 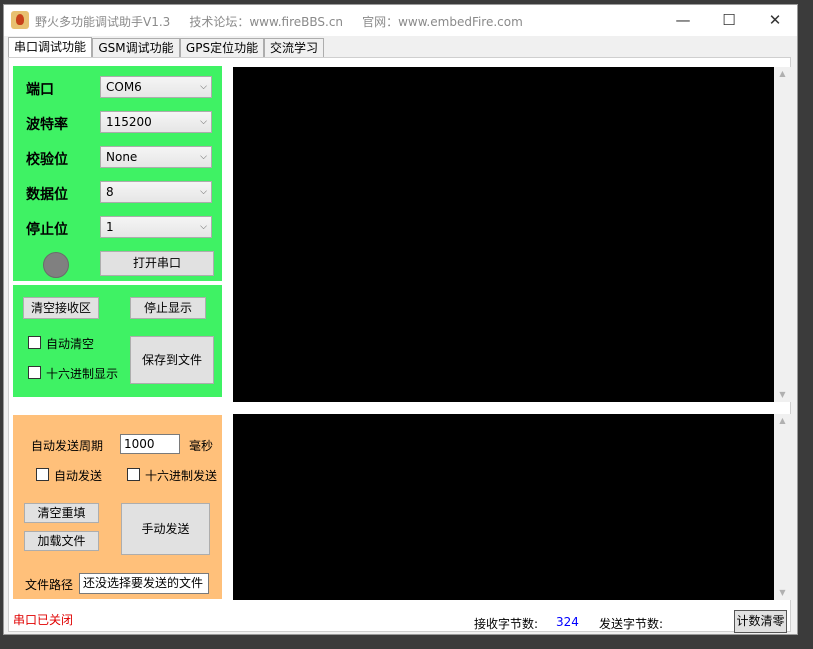 What do you see at coordinates (683, 20) in the screenshot?
I see `minimize-button: —` at bounding box center [683, 20].